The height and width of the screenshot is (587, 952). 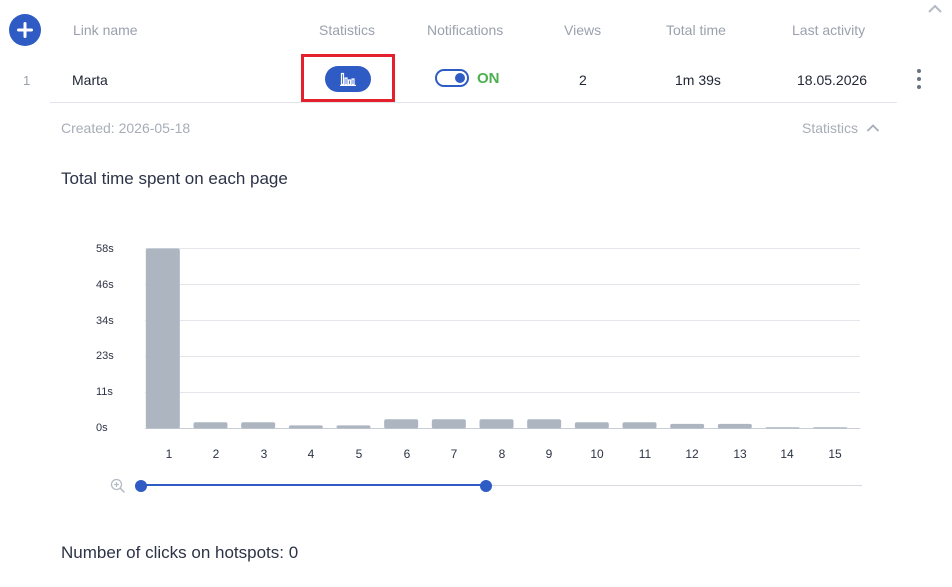 What do you see at coordinates (118, 486) in the screenshot?
I see `zoom-icon` at bounding box center [118, 486].